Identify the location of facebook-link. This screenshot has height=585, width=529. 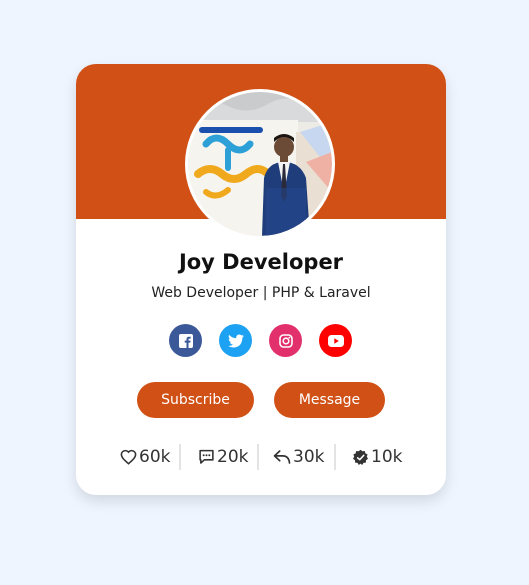
(185, 340).